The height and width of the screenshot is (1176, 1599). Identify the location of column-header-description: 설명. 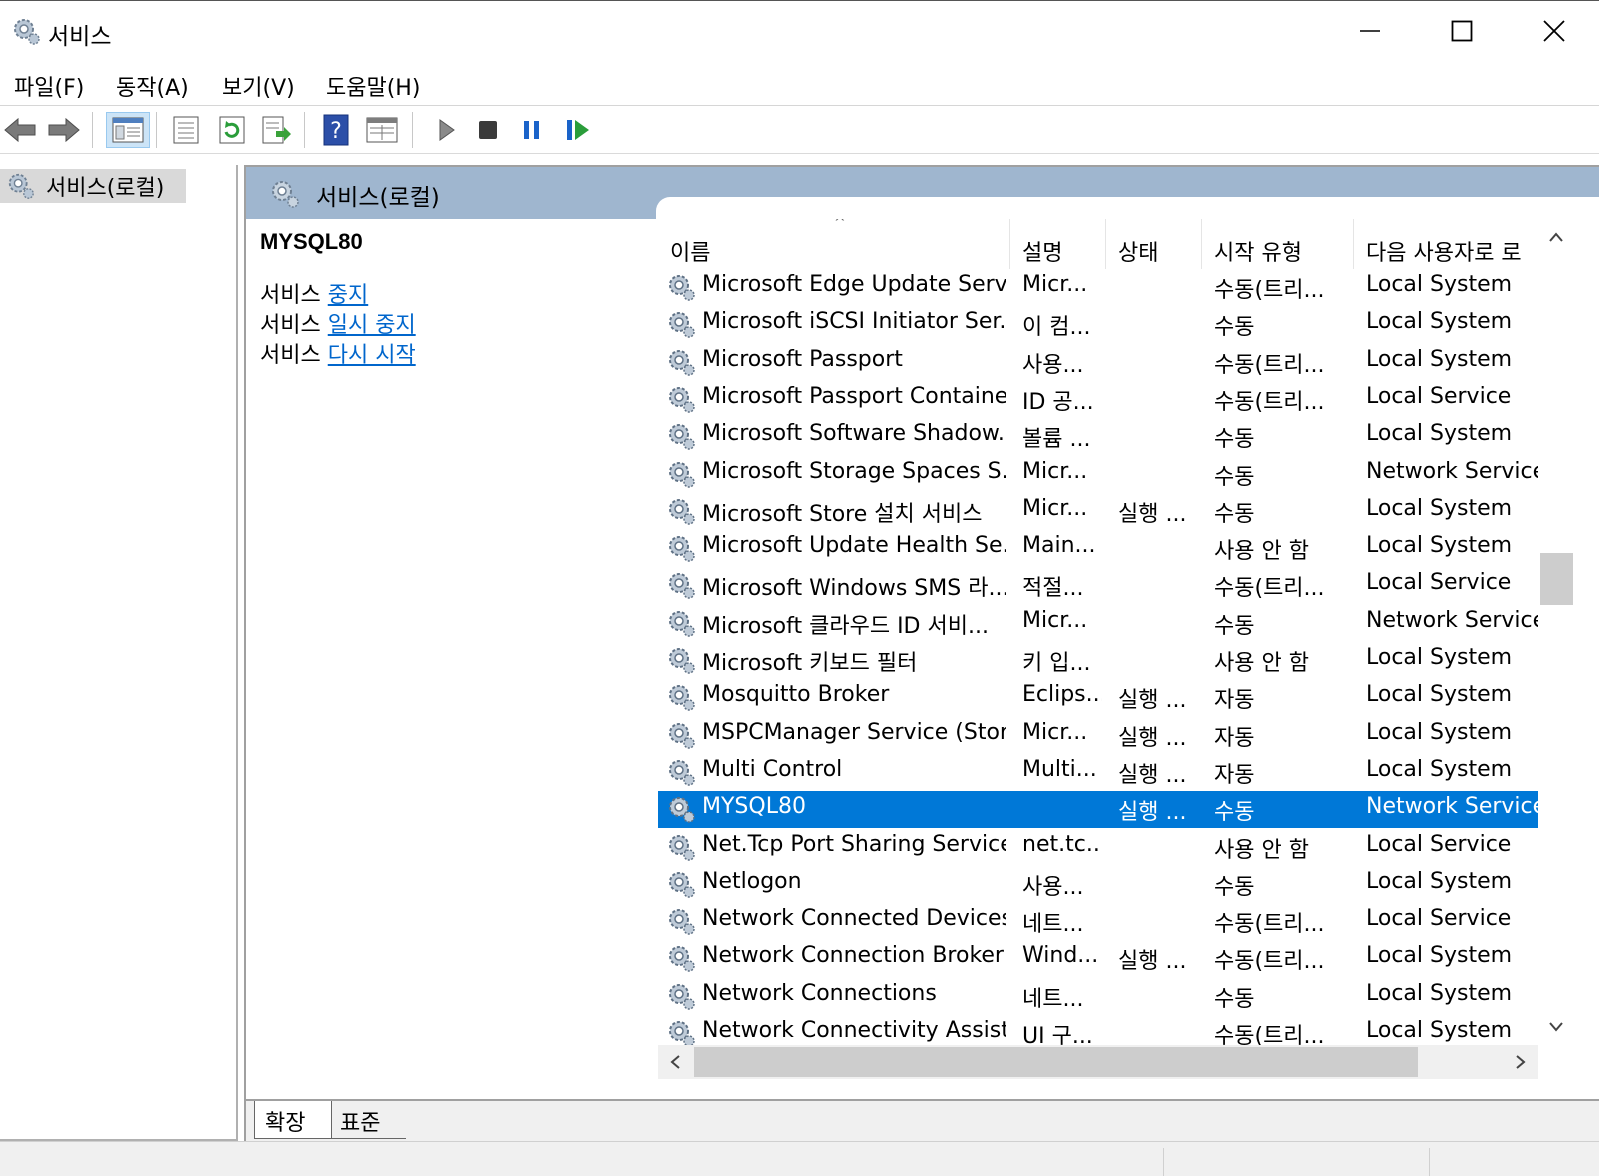
(1058, 244).